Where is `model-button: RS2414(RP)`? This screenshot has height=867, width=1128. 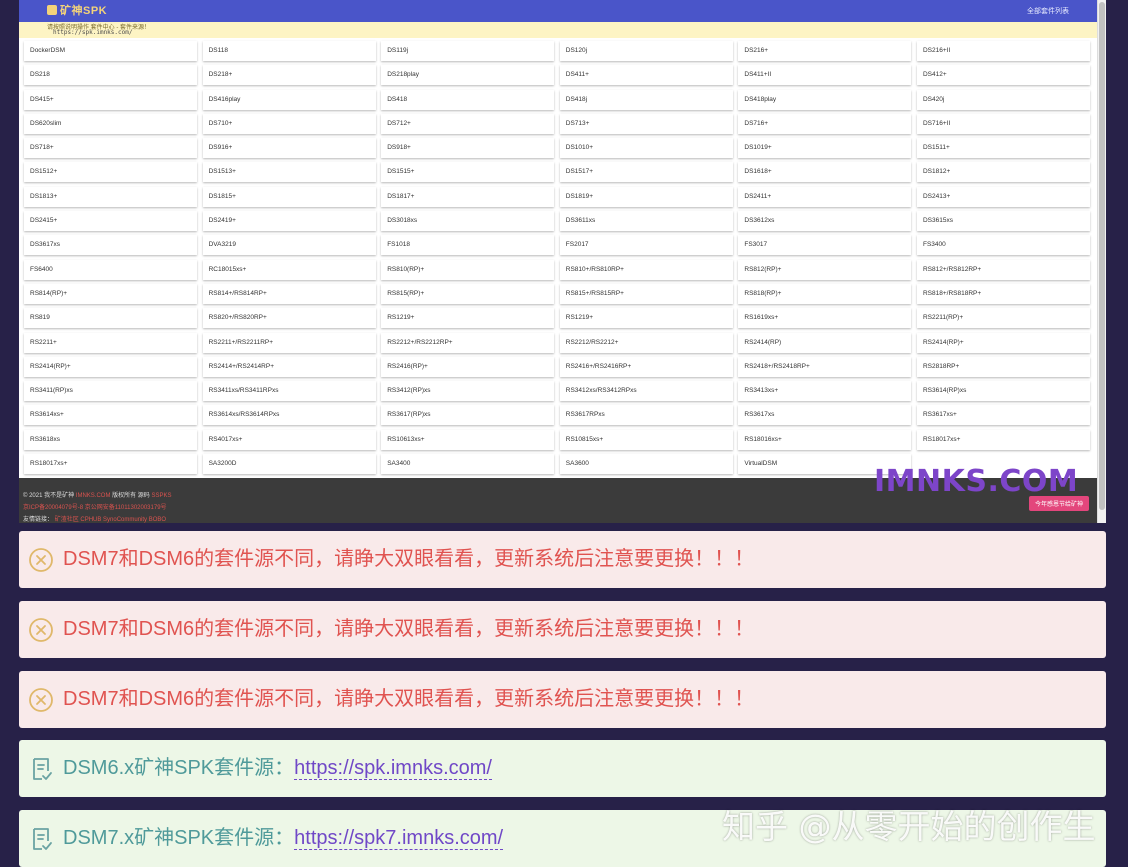
model-button: RS2414(RP) is located at coordinates (825, 342).